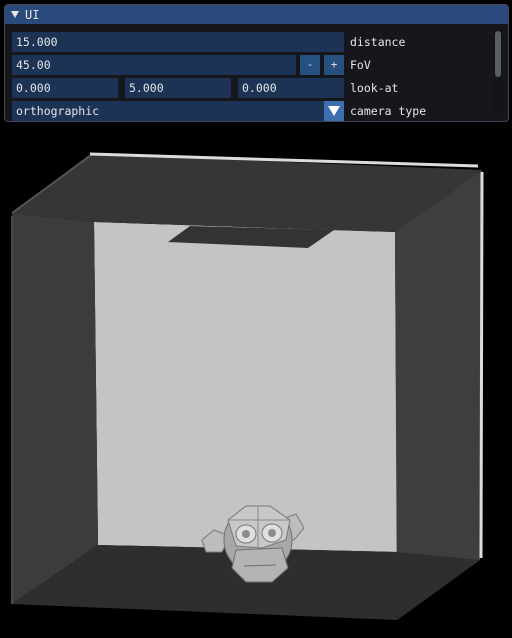 The width and height of the screenshot is (512, 638). I want to click on distance-row: 15.000 distance, so click(208, 42).